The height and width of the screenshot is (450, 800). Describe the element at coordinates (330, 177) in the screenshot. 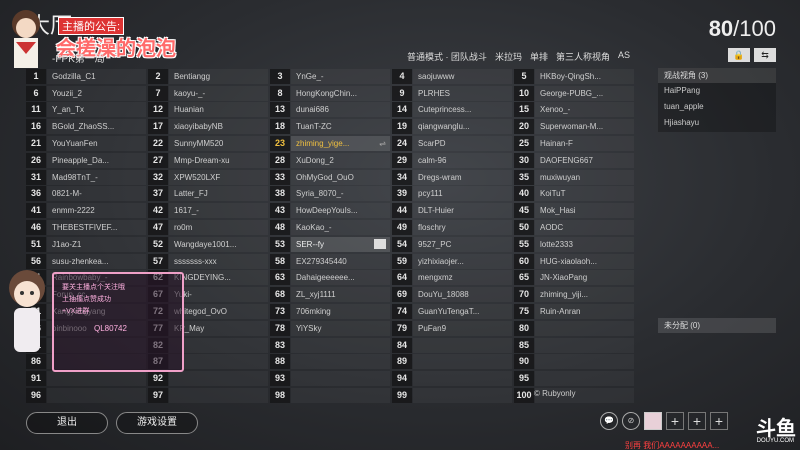

I see `player-slot: 33 OhMyGod_OuO` at that location.